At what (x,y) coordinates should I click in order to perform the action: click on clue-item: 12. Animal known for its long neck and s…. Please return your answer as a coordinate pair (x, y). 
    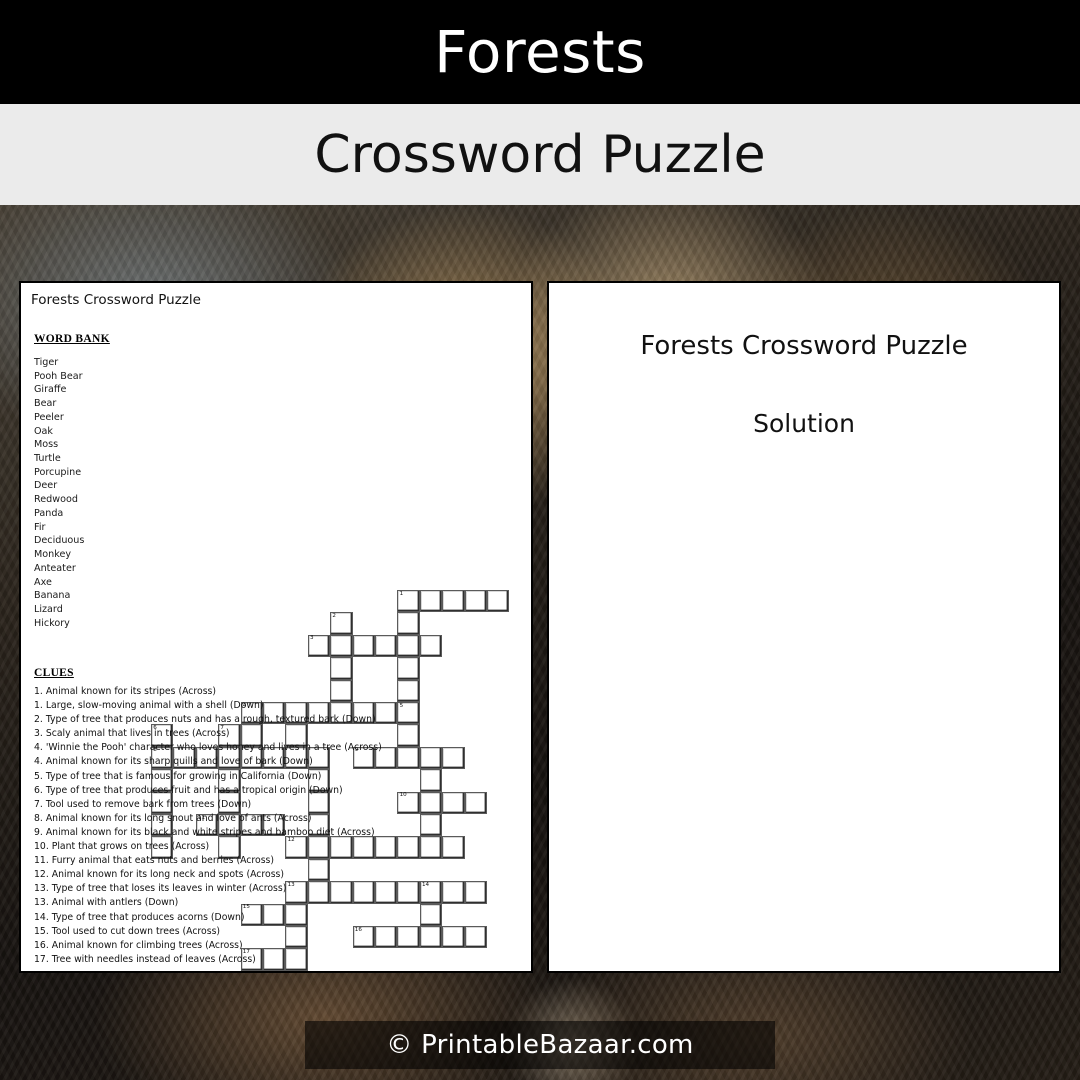
    Looking at the image, I should click on (159, 875).